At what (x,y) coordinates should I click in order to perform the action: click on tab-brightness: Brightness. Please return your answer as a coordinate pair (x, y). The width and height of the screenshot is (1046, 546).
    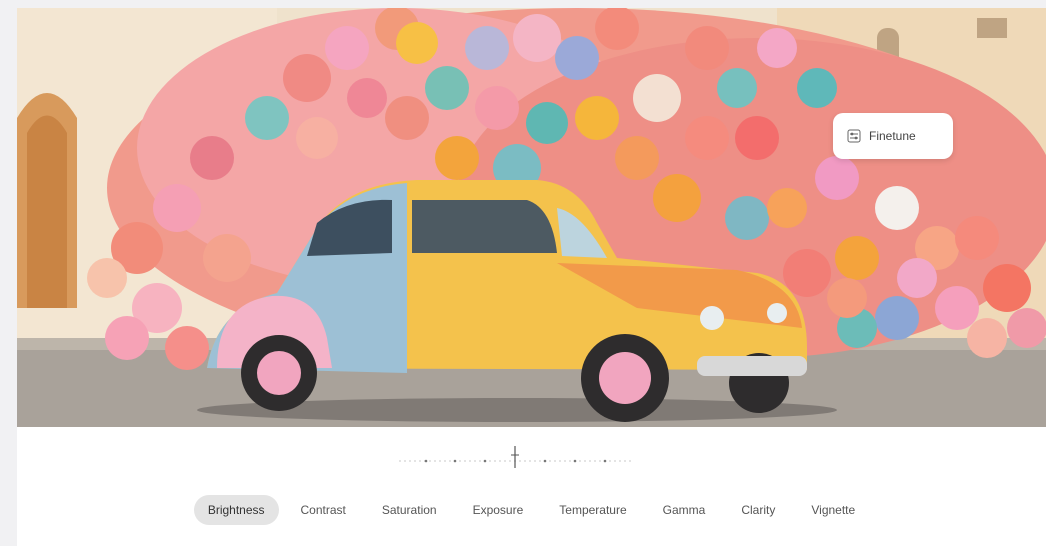
    Looking at the image, I should click on (236, 510).